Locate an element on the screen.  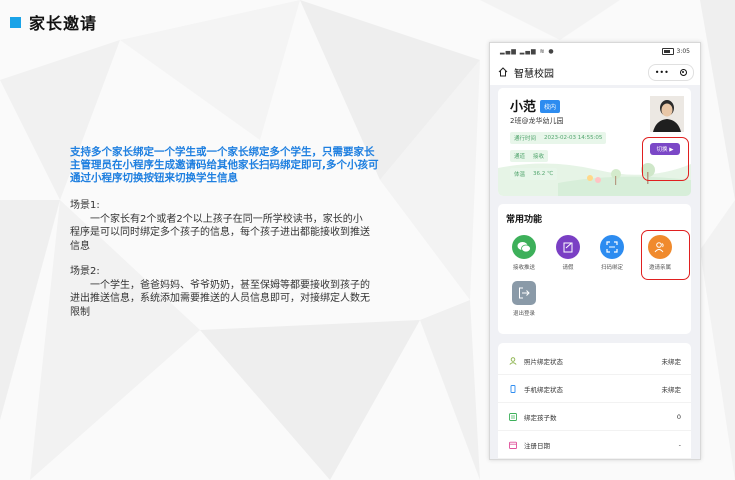
temperature-value: 36.2 ℃ is located at coordinates (543, 174).